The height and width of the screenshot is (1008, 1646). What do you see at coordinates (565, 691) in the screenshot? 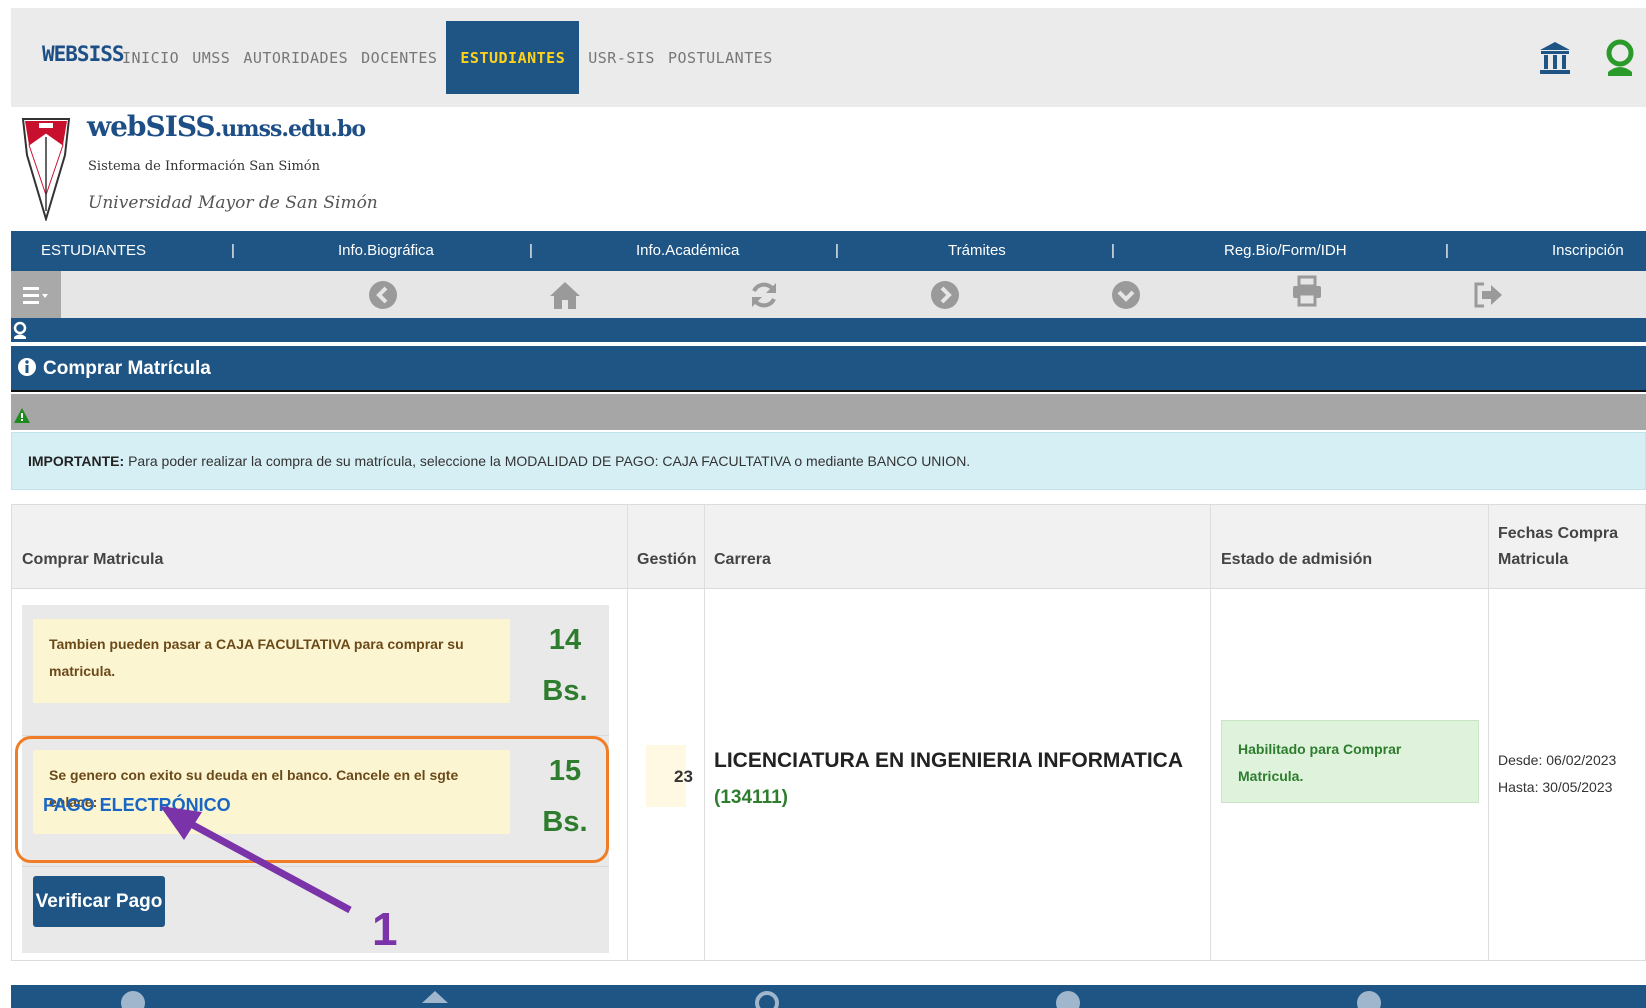
I see `price-caja-unit: Bs.` at bounding box center [565, 691].